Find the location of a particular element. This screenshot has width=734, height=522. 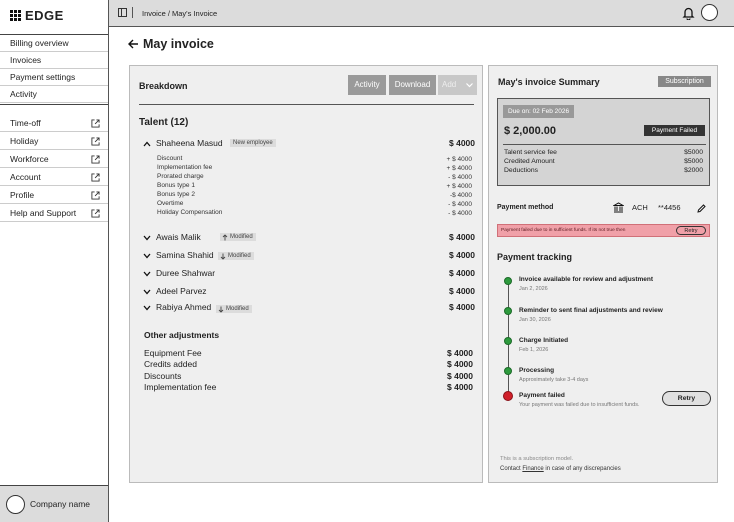

talent-row: Awais Malik Modified $ 4000 is located at coordinates (309, 239).